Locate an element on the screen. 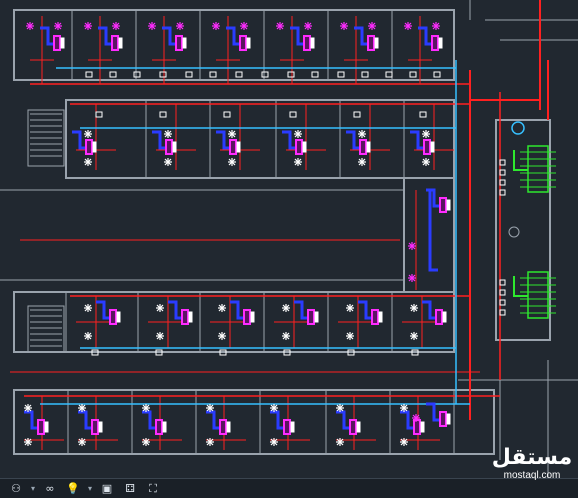  hardware-acceleration-icon: ▣ is located at coordinates (107, 489).